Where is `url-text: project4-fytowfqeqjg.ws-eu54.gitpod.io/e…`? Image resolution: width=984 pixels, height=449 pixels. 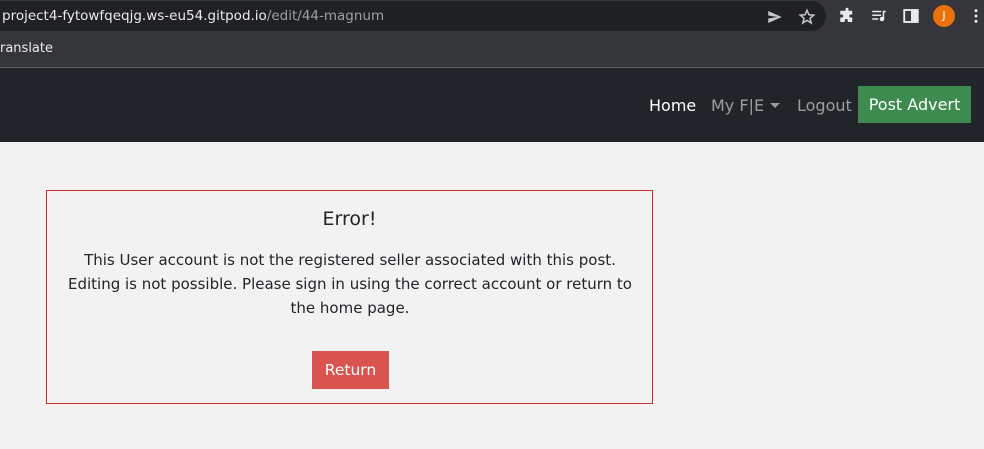
url-text: project4-fytowfqeqjg.ws-eu54.gitpod.io/e… is located at coordinates (193, 16).